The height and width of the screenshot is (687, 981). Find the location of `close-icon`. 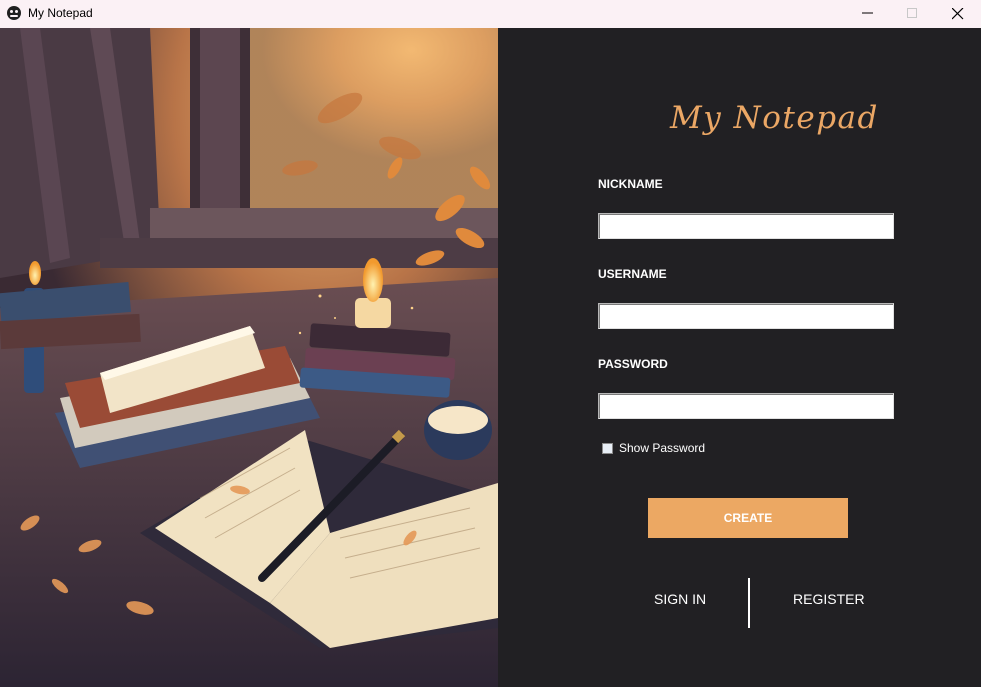

close-icon is located at coordinates (958, 14).